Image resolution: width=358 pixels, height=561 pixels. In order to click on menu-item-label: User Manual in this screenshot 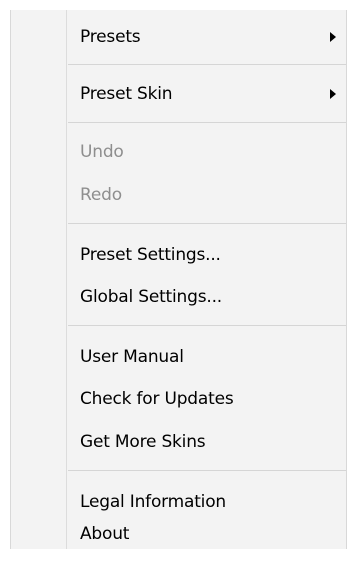, I will do `click(132, 357)`.